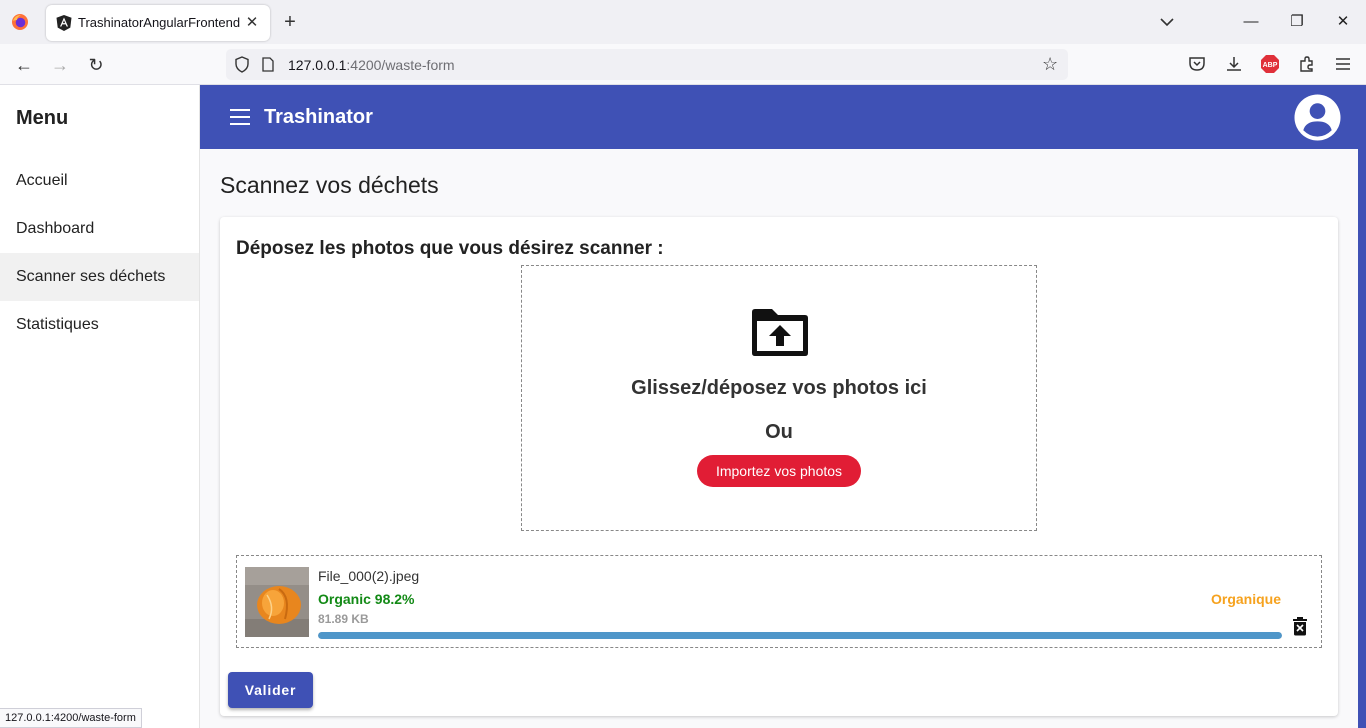 The height and width of the screenshot is (728, 1366). I want to click on validate-button: Valider, so click(270, 690).